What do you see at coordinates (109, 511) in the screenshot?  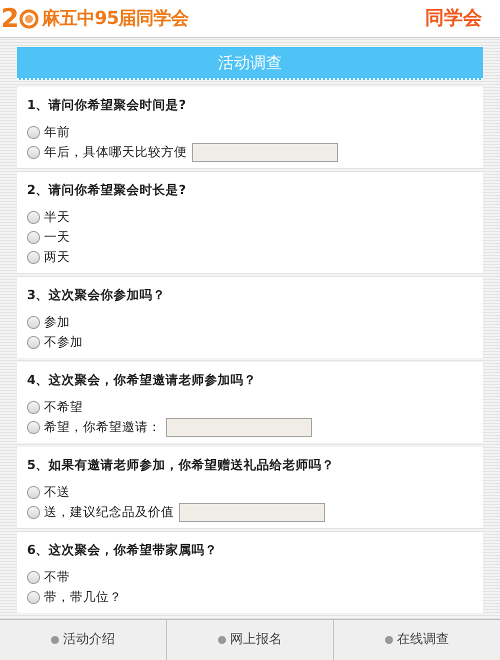 I see `option-label: 送，建议纪念品及价值` at bounding box center [109, 511].